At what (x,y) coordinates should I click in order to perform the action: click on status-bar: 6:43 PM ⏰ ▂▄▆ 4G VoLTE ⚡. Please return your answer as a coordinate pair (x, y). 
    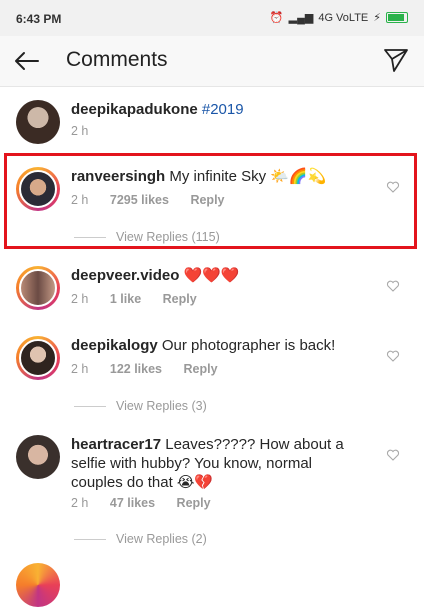
    Looking at the image, I should click on (212, 18).